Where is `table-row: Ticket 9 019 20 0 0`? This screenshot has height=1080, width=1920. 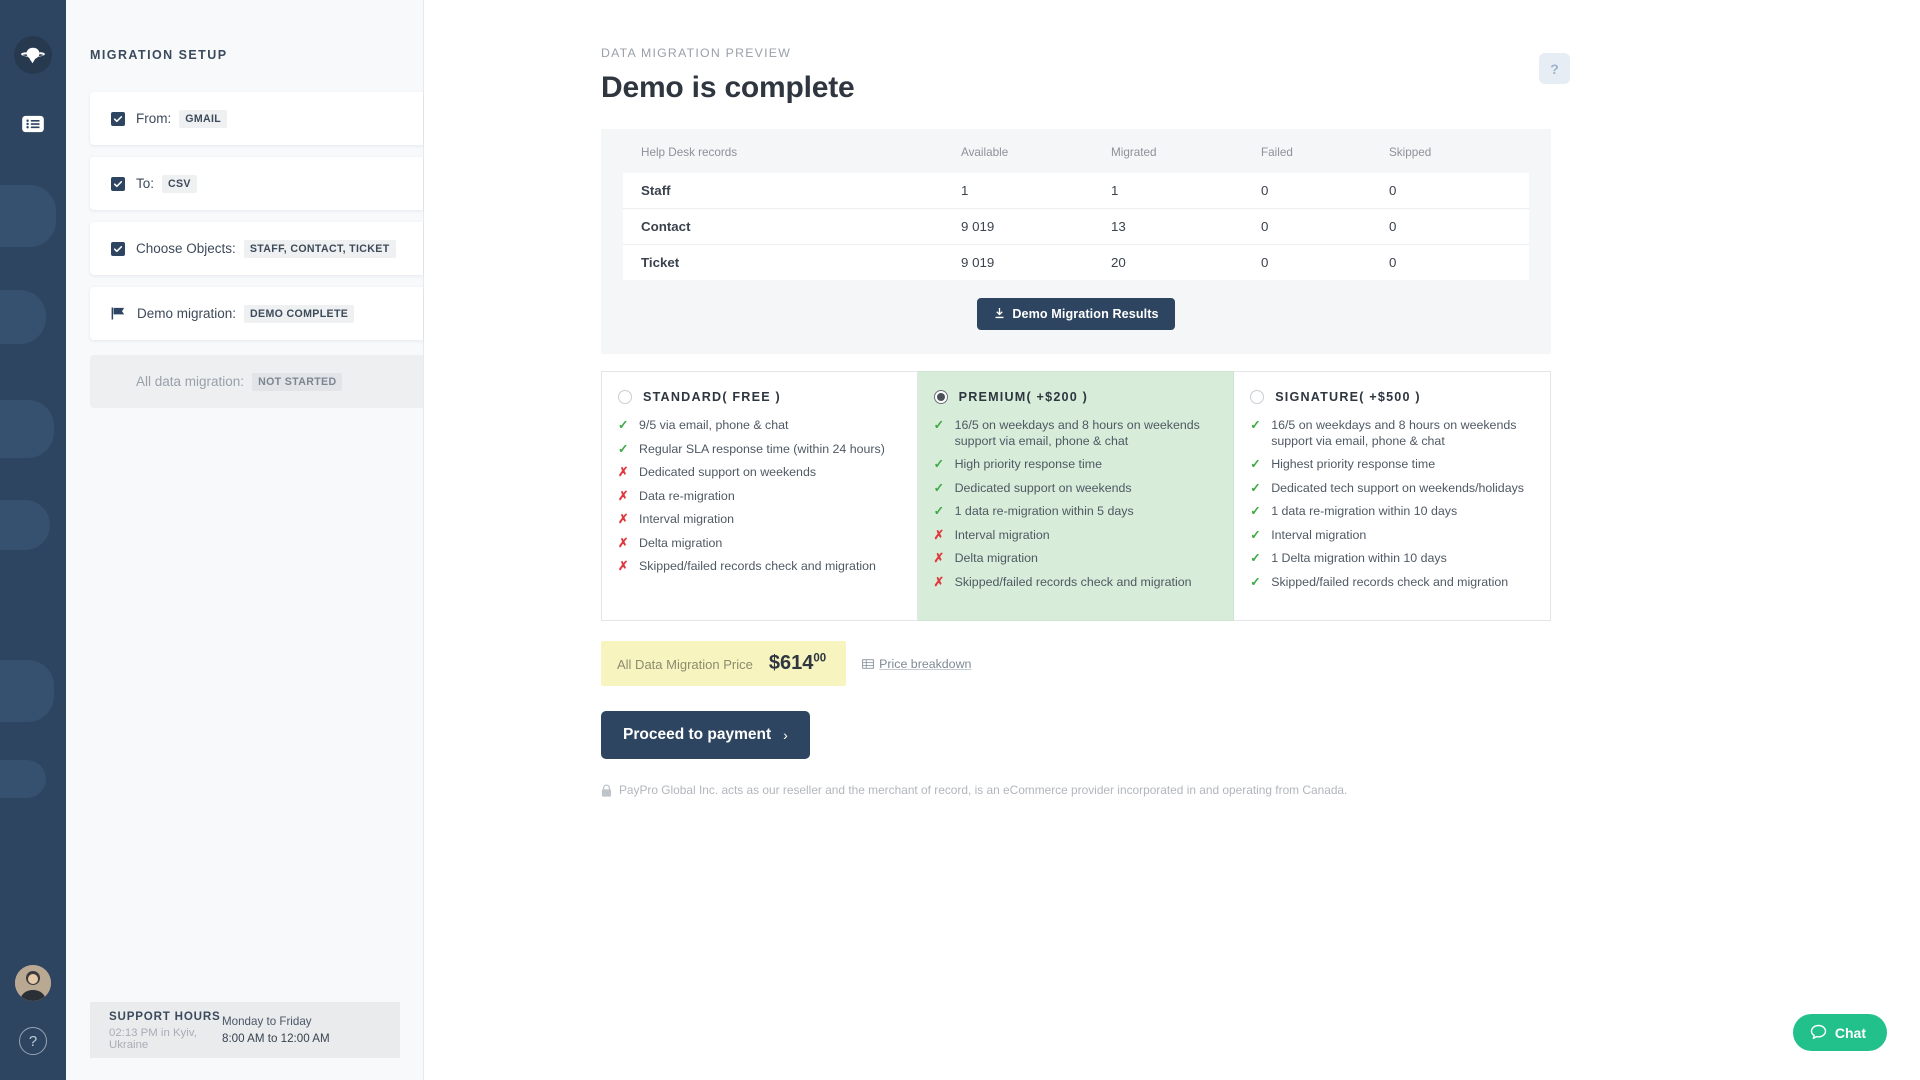
table-row: Ticket 9 019 20 0 0 is located at coordinates (1076, 262).